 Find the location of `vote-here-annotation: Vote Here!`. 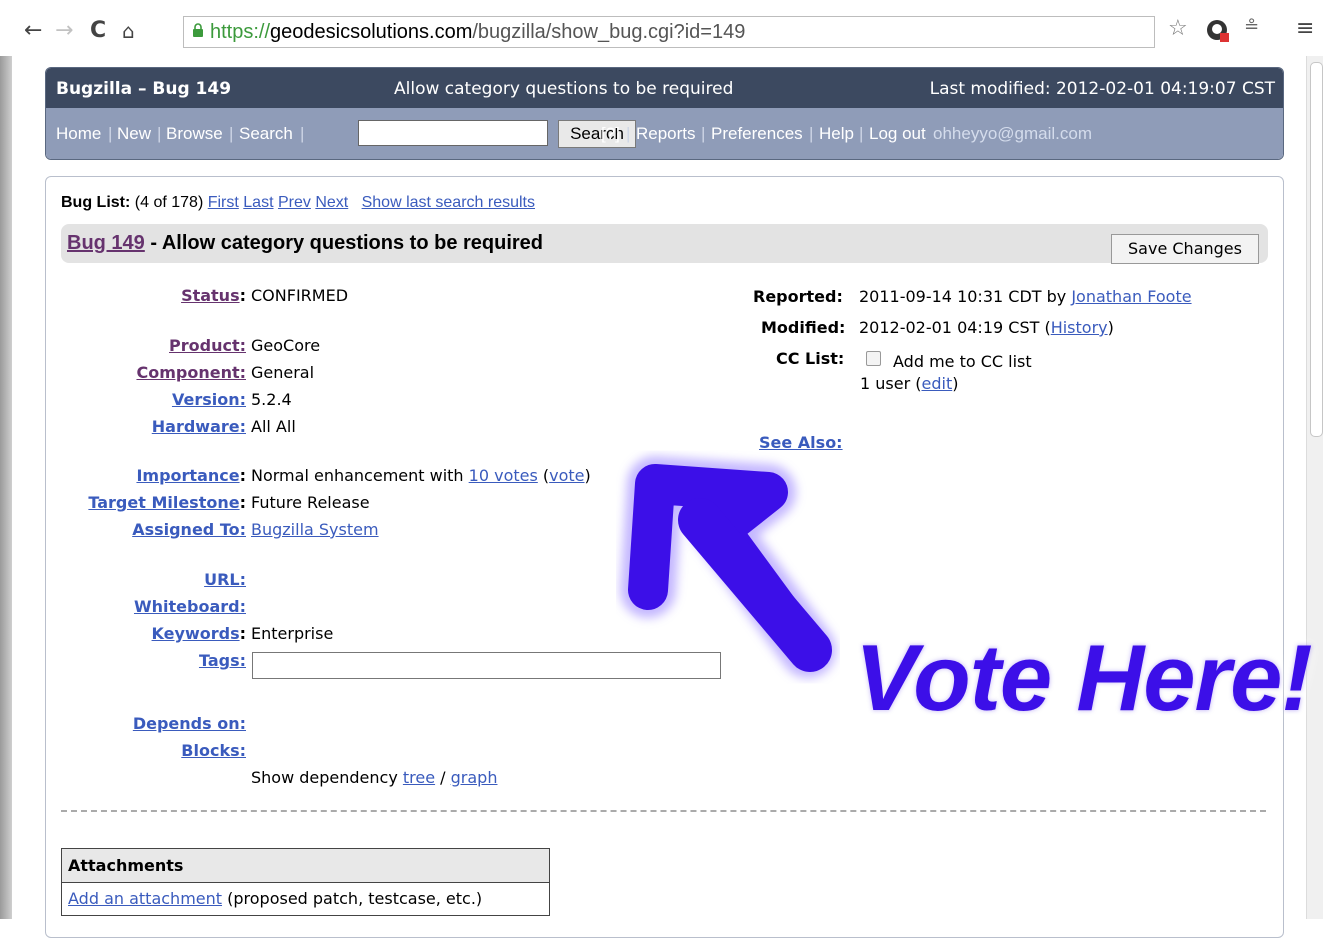

vote-here-annotation: Vote Here! is located at coordinates (1084, 677).